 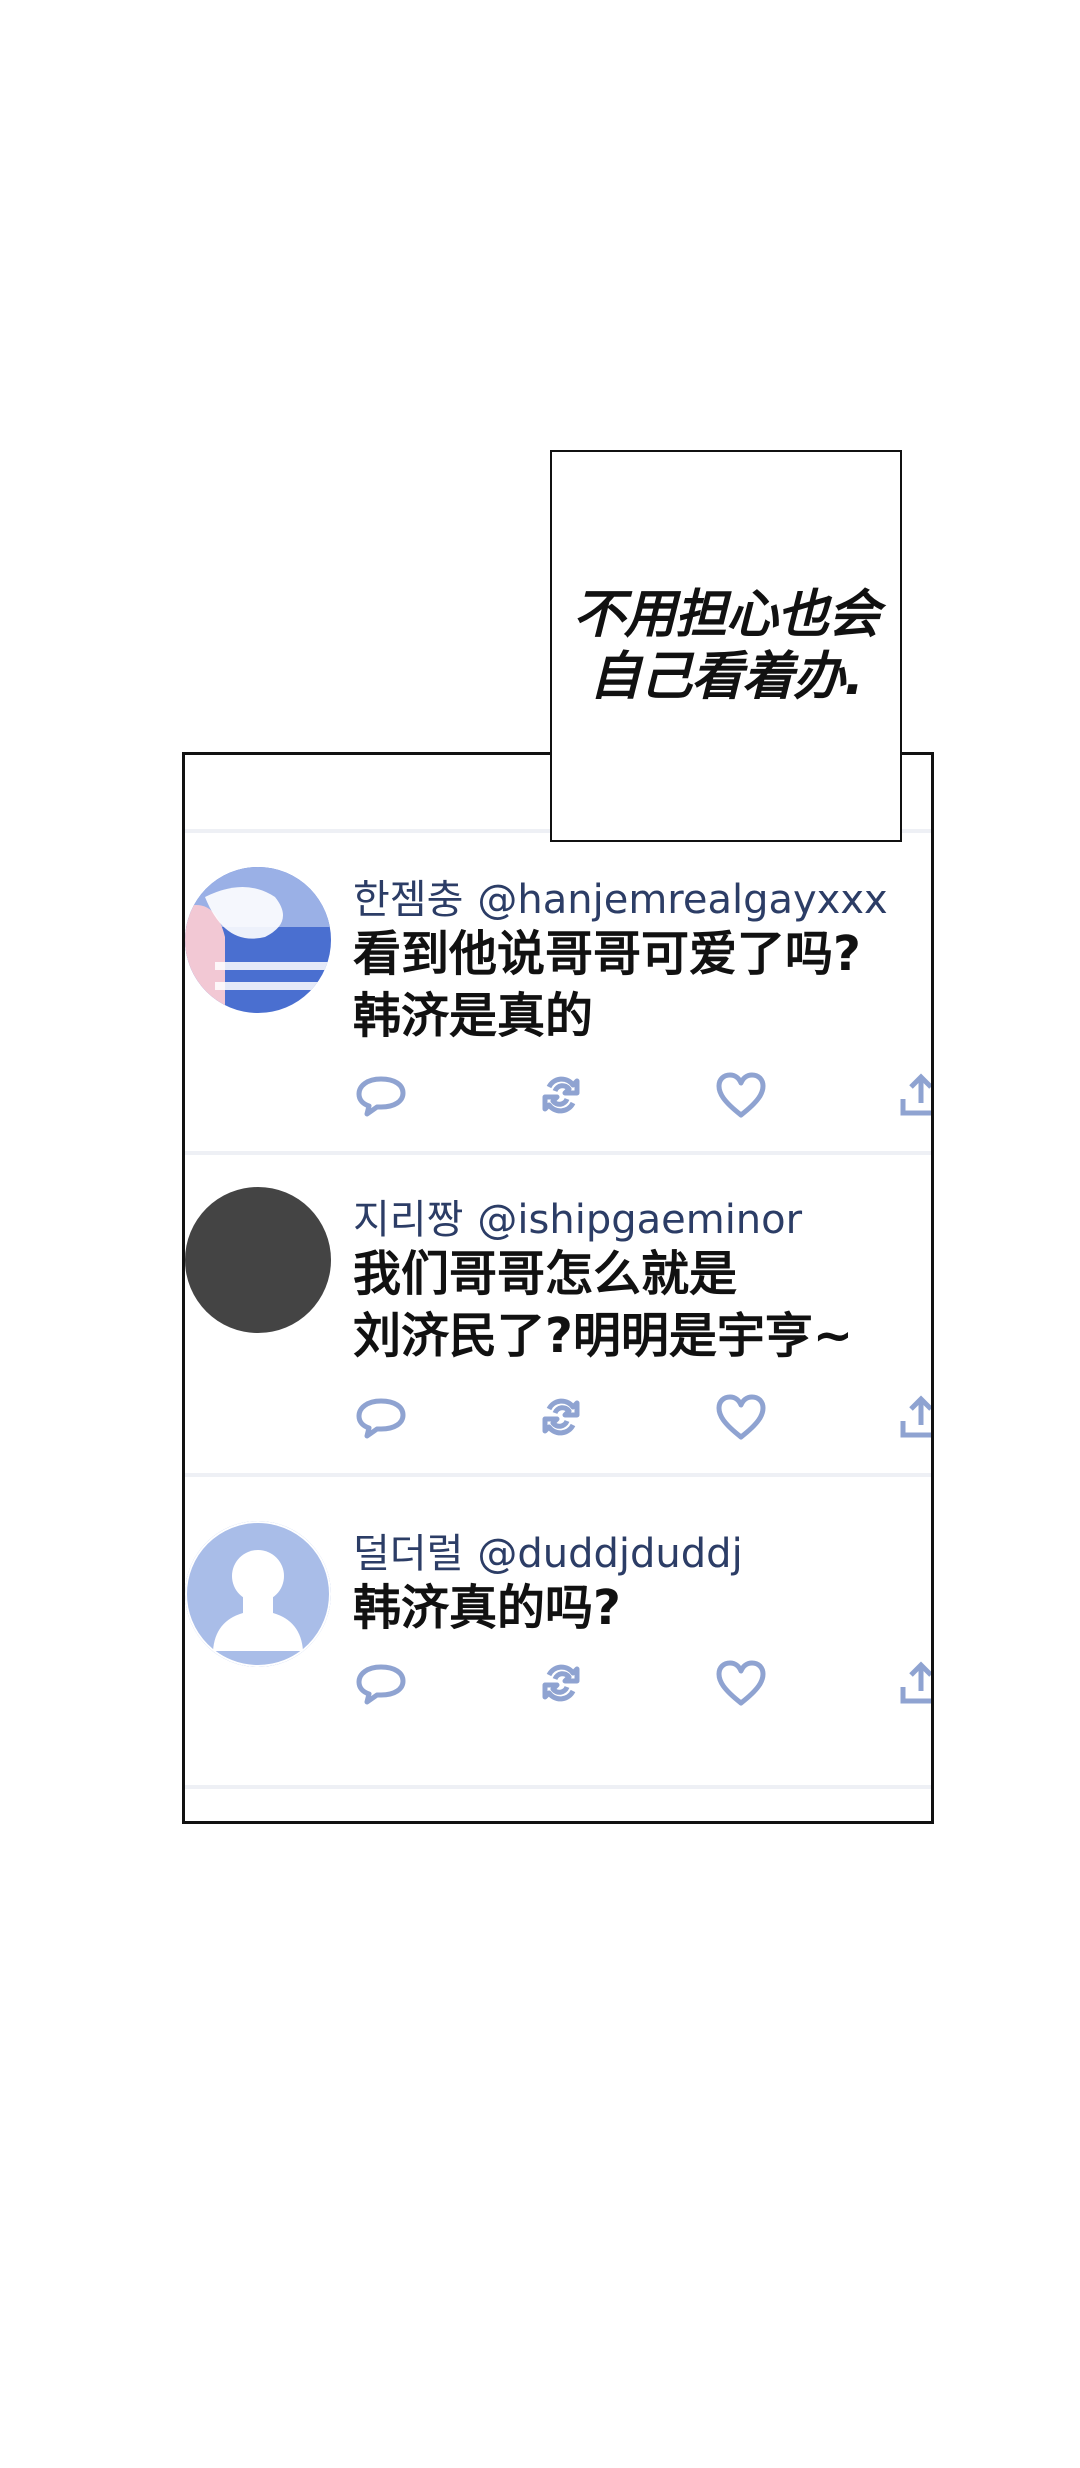 What do you see at coordinates (408, 1554) in the screenshot?
I see `display-name: 덜더럴` at bounding box center [408, 1554].